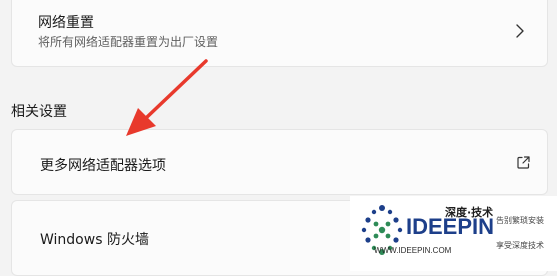  Describe the element at coordinates (520, 31) in the screenshot. I see `chevron-right-icon` at that location.